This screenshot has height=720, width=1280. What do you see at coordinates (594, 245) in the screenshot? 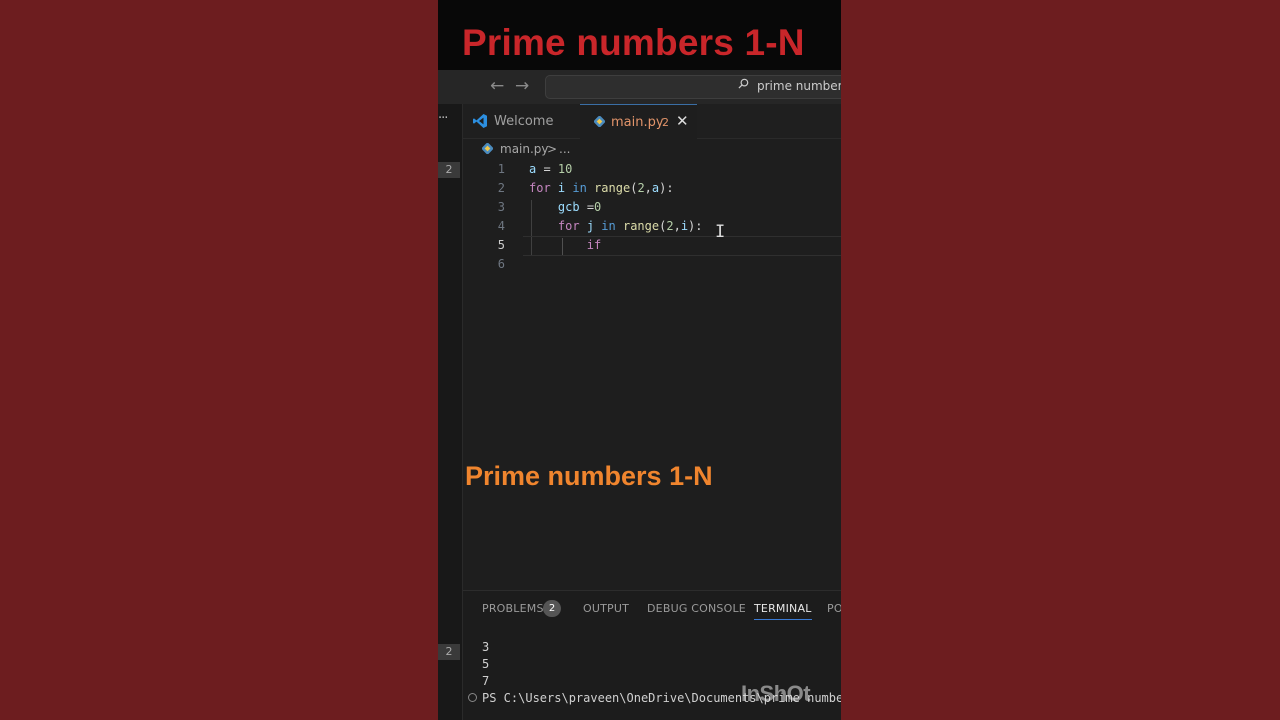
I see `code-text: if` at bounding box center [594, 245].